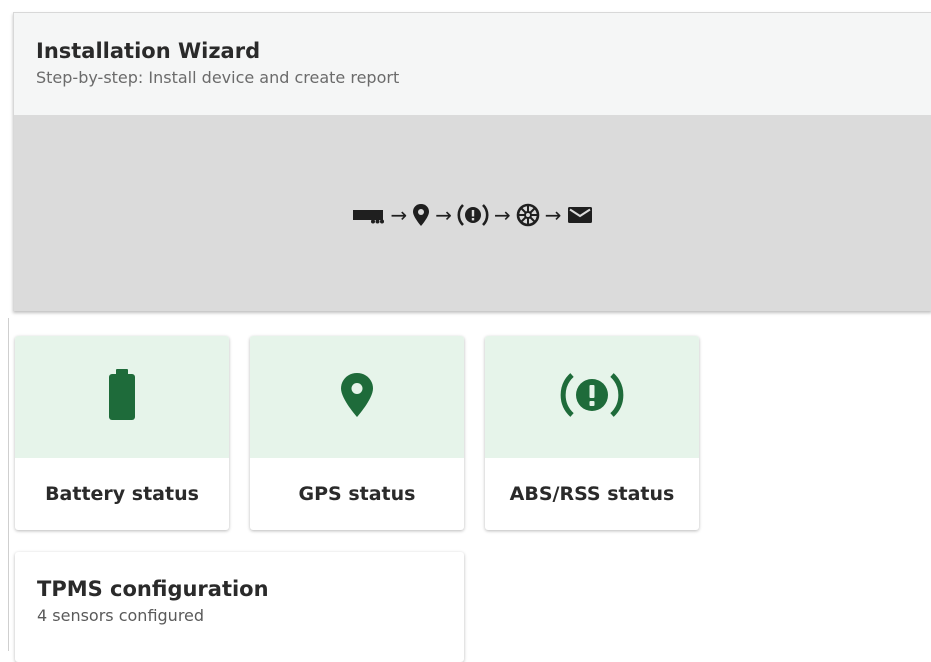  I want to click on battery-icon, so click(122, 397).